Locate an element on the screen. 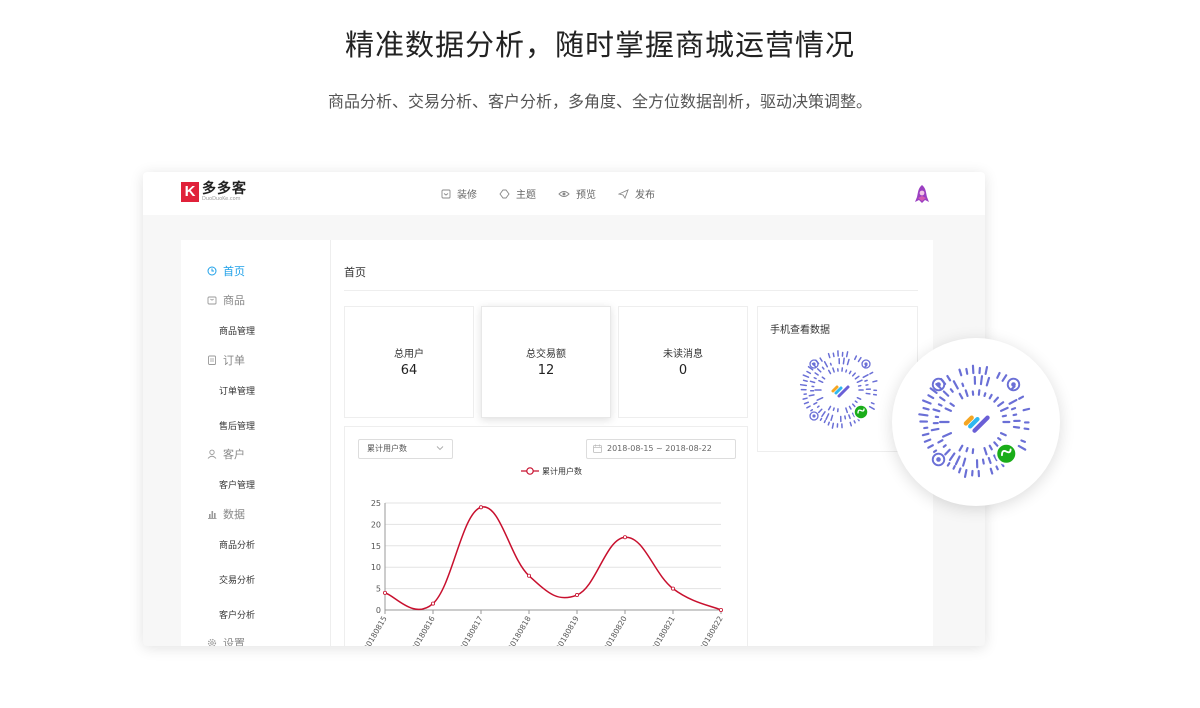  sidebar-item-customers-manage: 客户管理 is located at coordinates (237, 484).